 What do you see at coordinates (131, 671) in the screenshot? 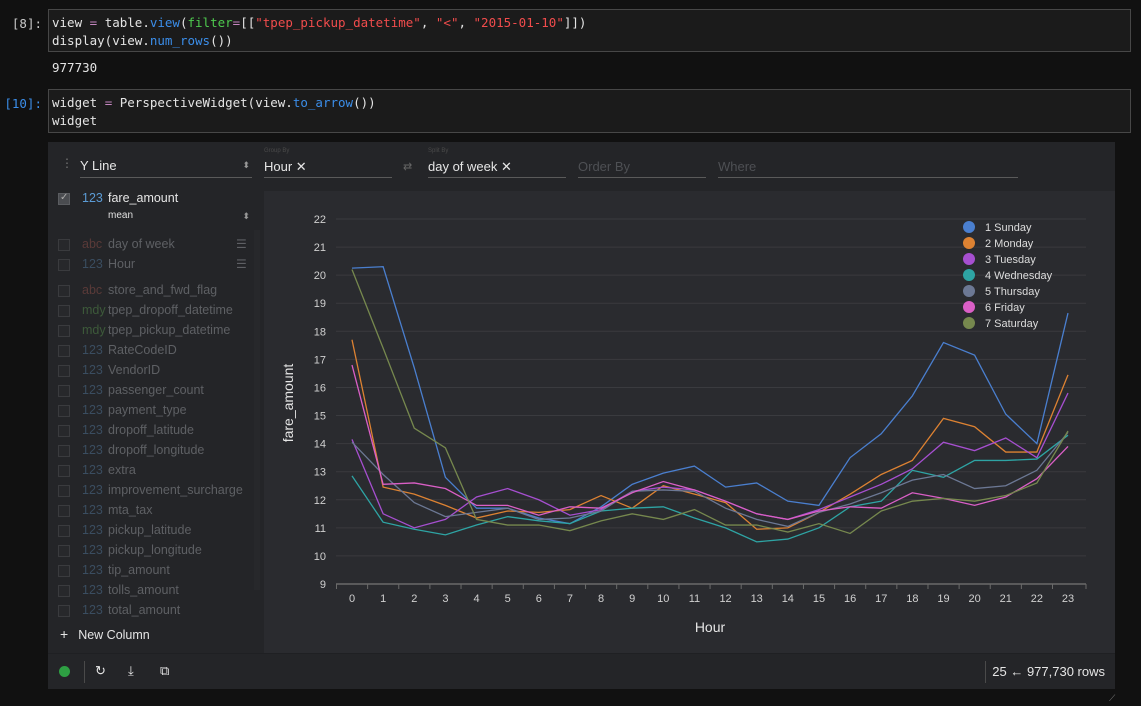
I see `download-icon: ⤓` at bounding box center [131, 671].